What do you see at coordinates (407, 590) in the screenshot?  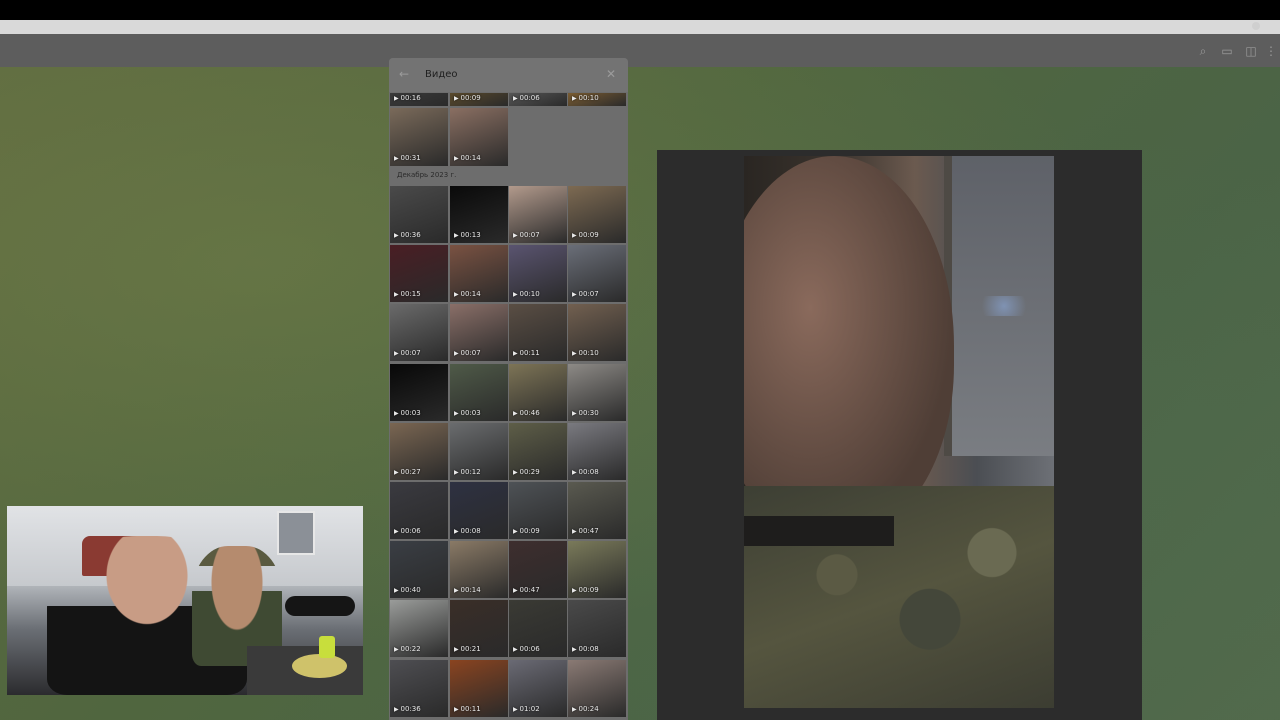 I see `video-duration: 00:40` at bounding box center [407, 590].